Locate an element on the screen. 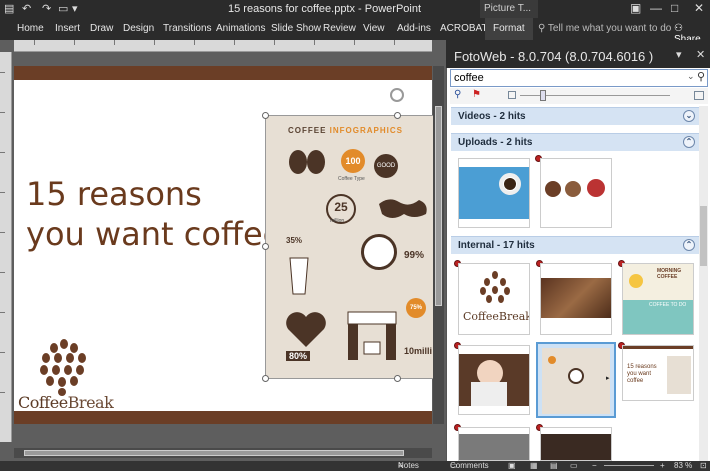 The height and width of the screenshot is (471, 710). zoom-out-icon: − is located at coordinates (594, 465).